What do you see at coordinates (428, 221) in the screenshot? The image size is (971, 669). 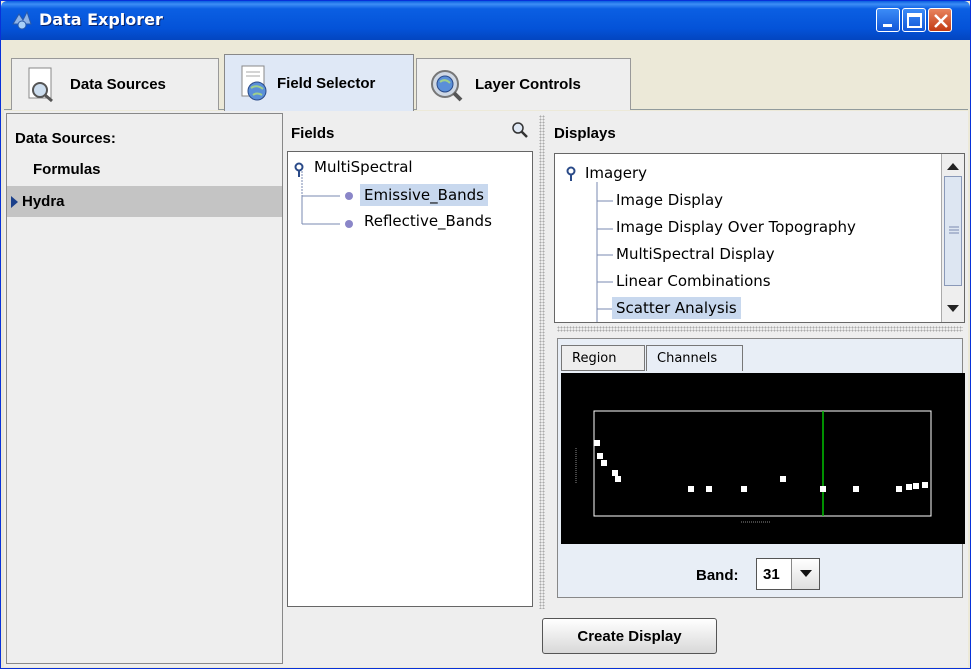 I see `field-item-reflective-bands: Reflective_Bands` at bounding box center [428, 221].